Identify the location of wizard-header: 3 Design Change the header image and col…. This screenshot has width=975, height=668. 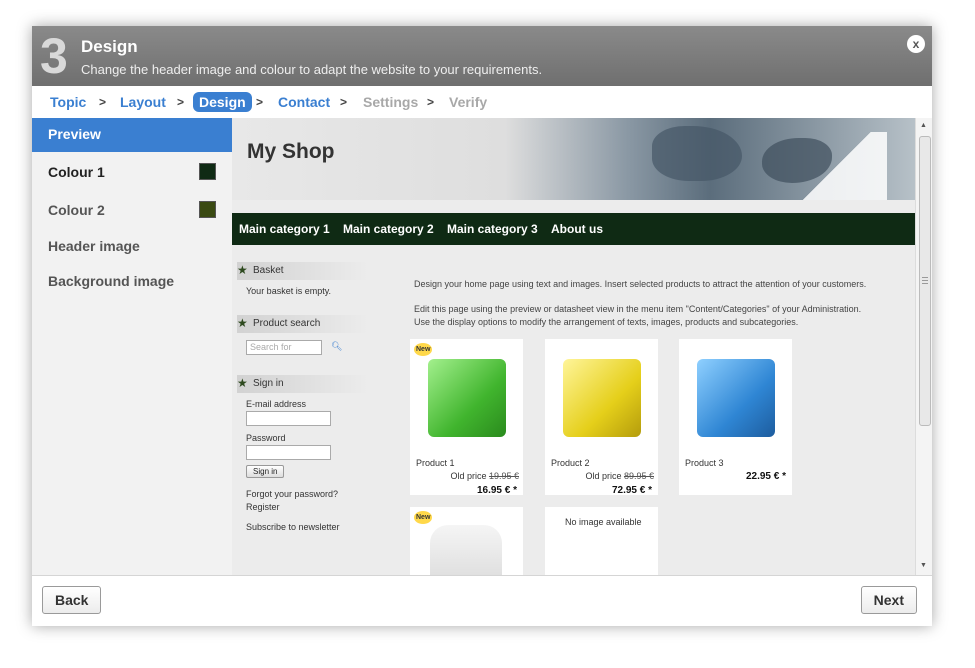
(482, 56).